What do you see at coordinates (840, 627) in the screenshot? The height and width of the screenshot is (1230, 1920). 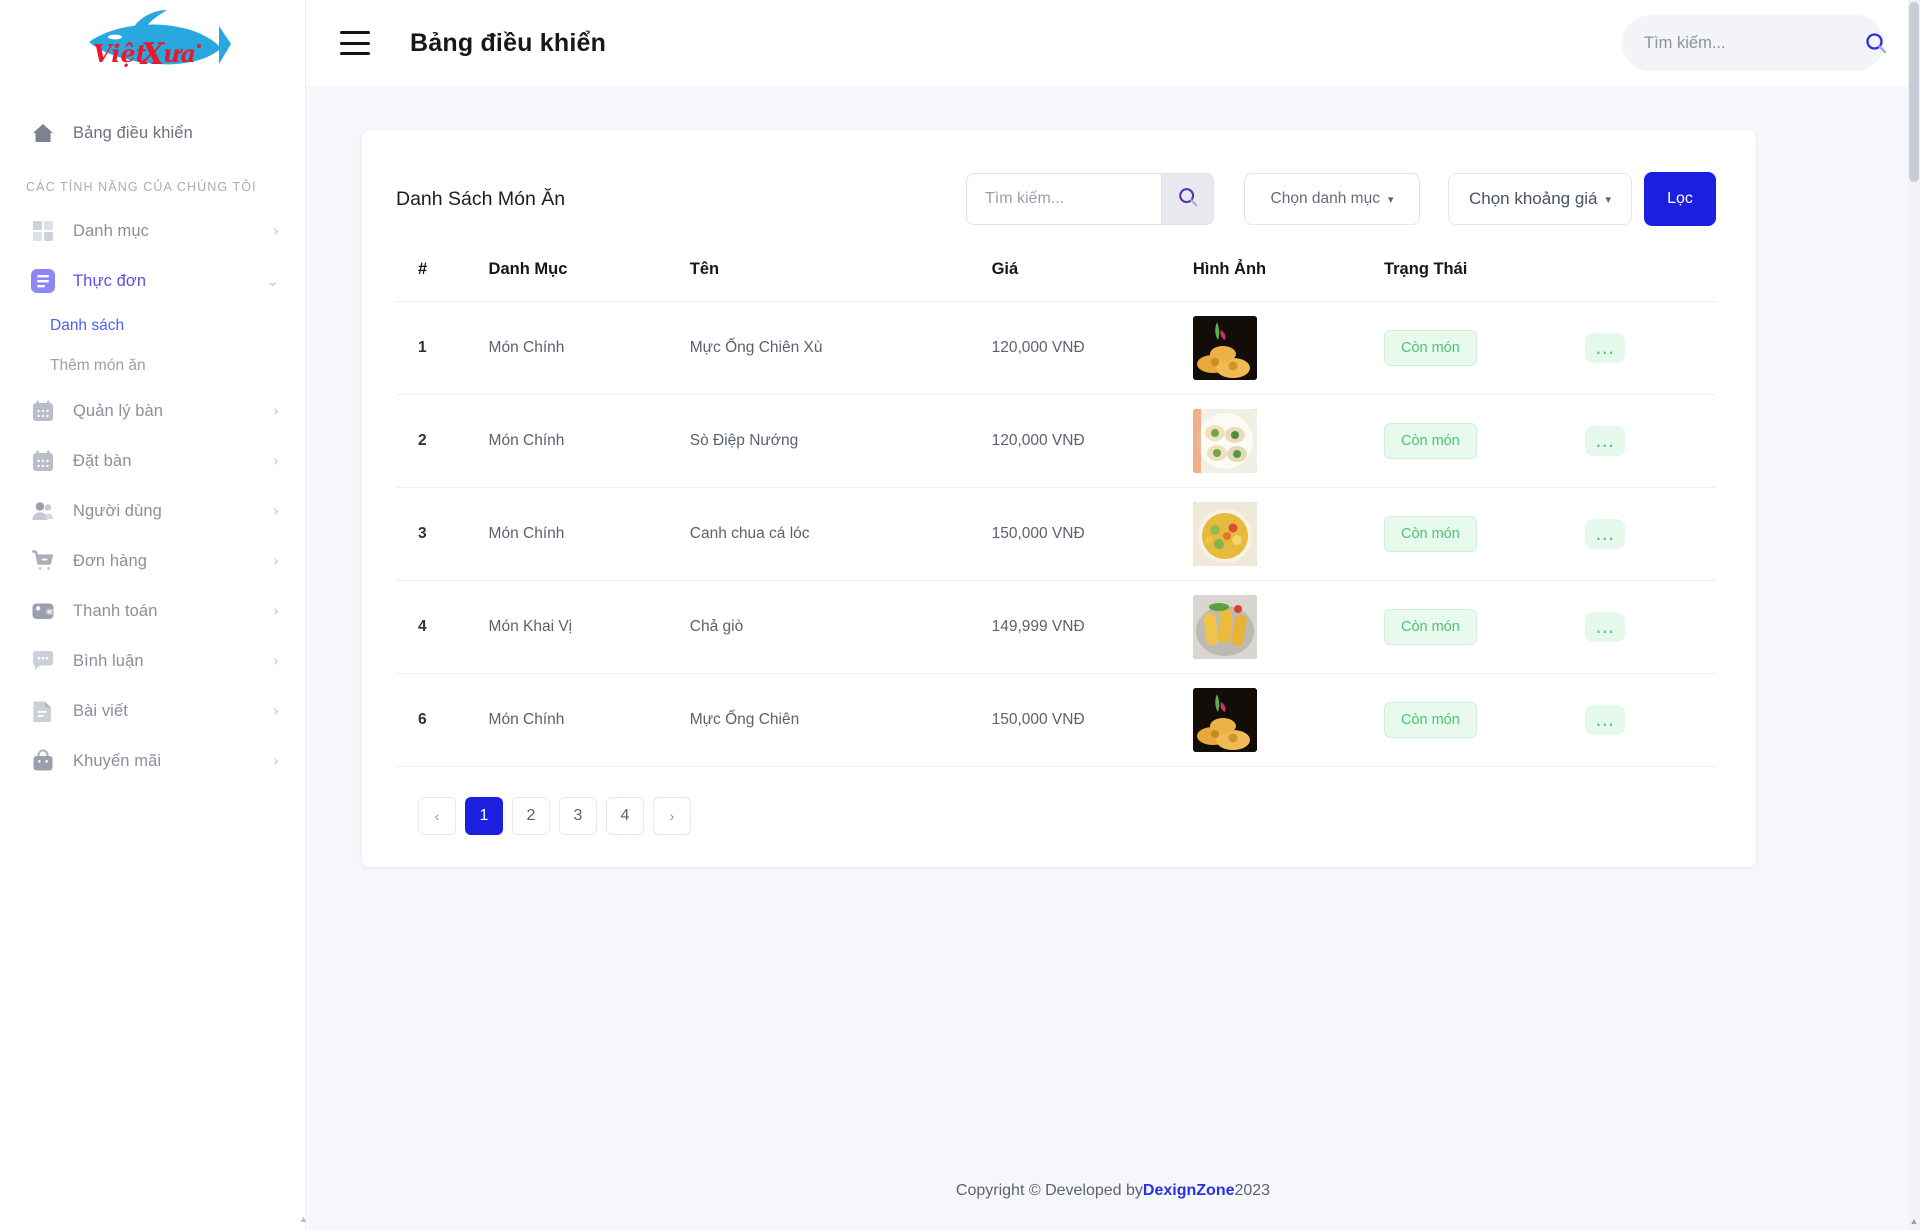 I see `cell-name: Chả giò` at bounding box center [840, 627].